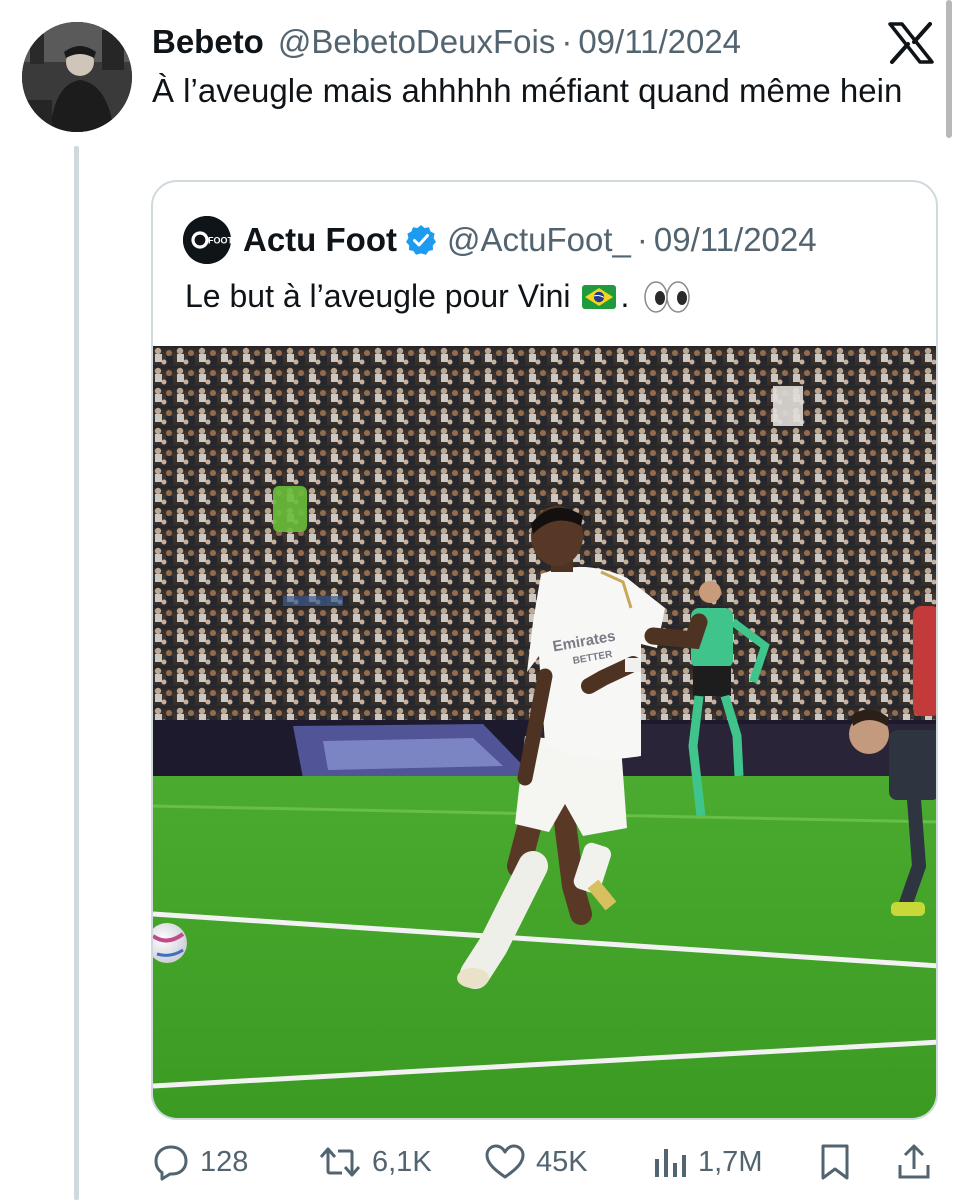  I want to click on x-logo-icon, so click(911, 43).